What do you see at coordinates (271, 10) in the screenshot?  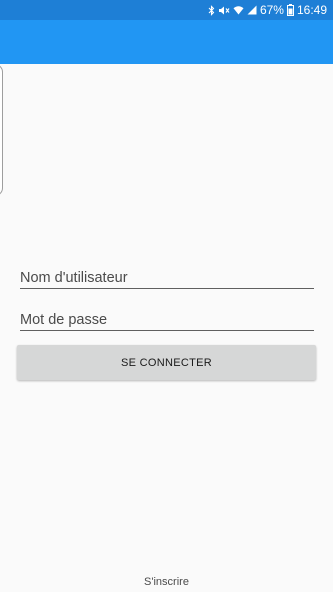 I see `battery-percent: 67%` at bounding box center [271, 10].